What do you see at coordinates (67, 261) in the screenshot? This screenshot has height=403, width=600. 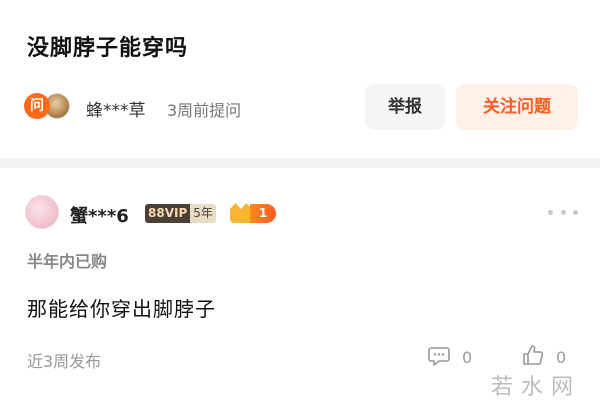 I see `purchase-tag: 半年内已购` at bounding box center [67, 261].